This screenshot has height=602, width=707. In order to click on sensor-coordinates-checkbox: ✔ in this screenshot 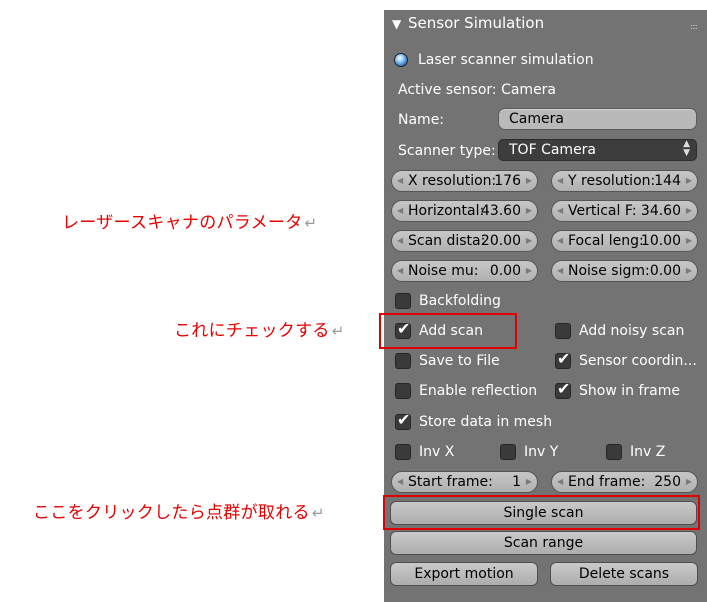, I will do `click(563, 359)`.